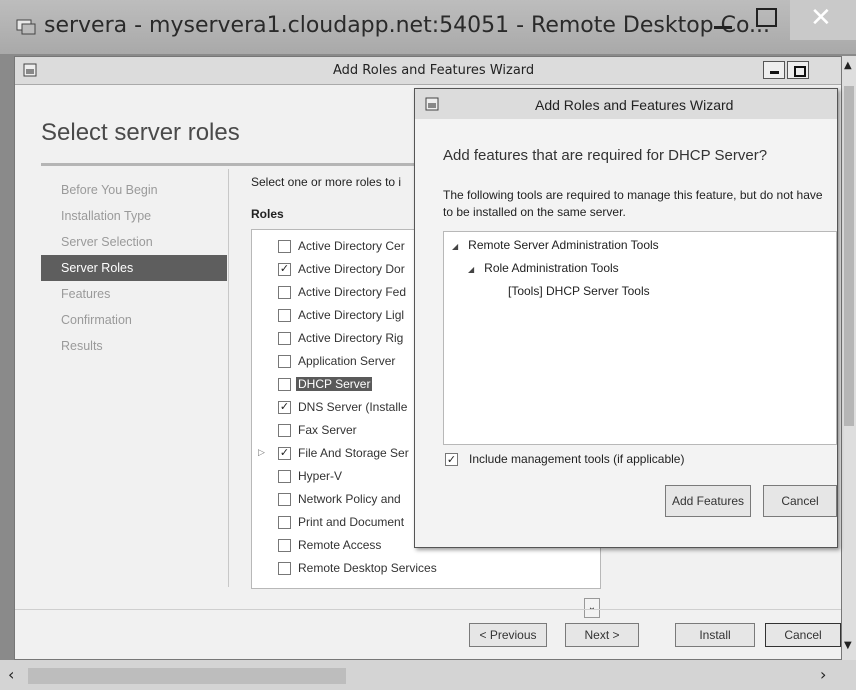 The width and height of the screenshot is (856, 690). Describe the element at coordinates (261, 452) in the screenshot. I see `expand-triangle-icon: ▷` at that location.